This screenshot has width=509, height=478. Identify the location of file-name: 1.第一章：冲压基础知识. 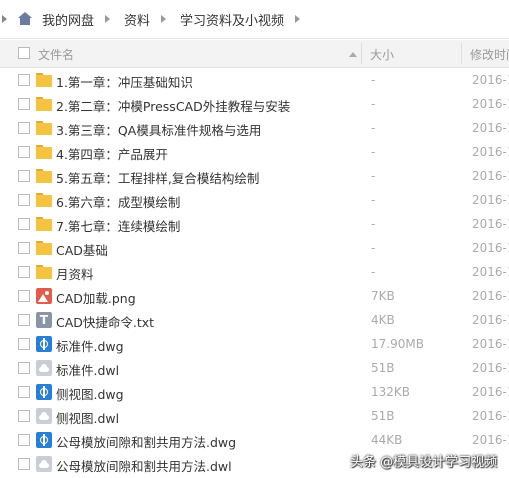
(124, 81).